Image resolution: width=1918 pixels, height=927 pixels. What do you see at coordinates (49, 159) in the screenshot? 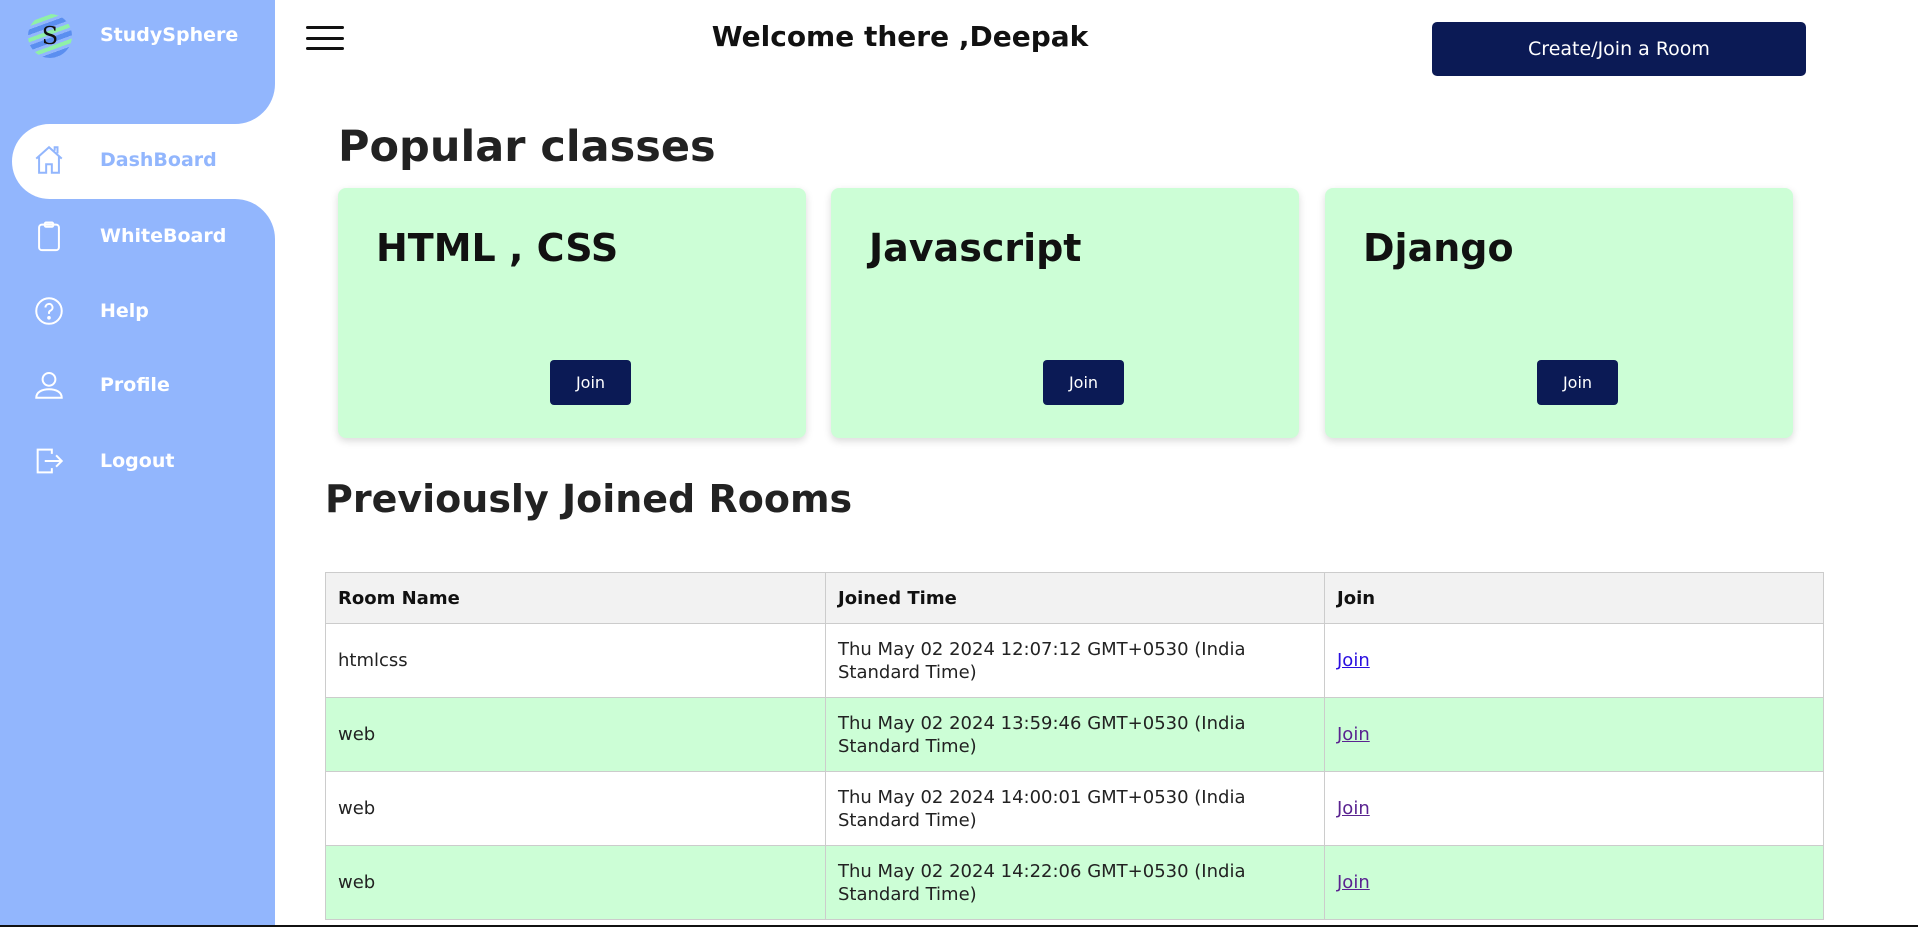
I see `home-icon` at bounding box center [49, 159].